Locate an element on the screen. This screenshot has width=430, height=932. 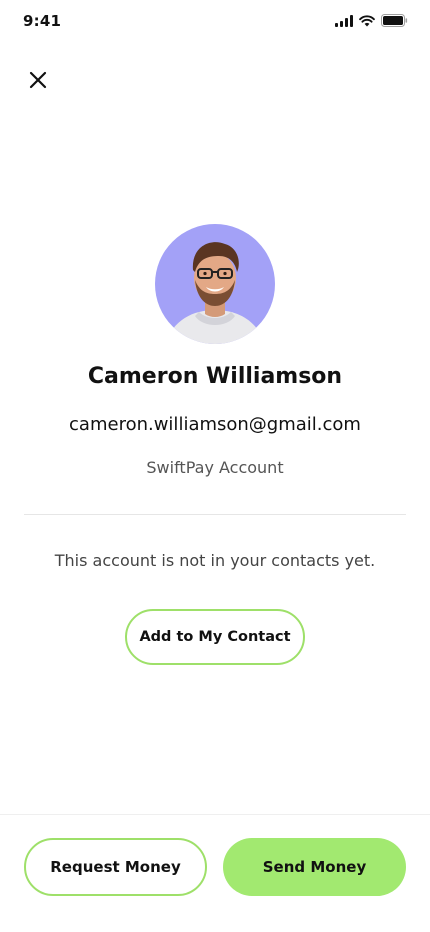
add-to-contact-button: Add to My Contact is located at coordinates (215, 637).